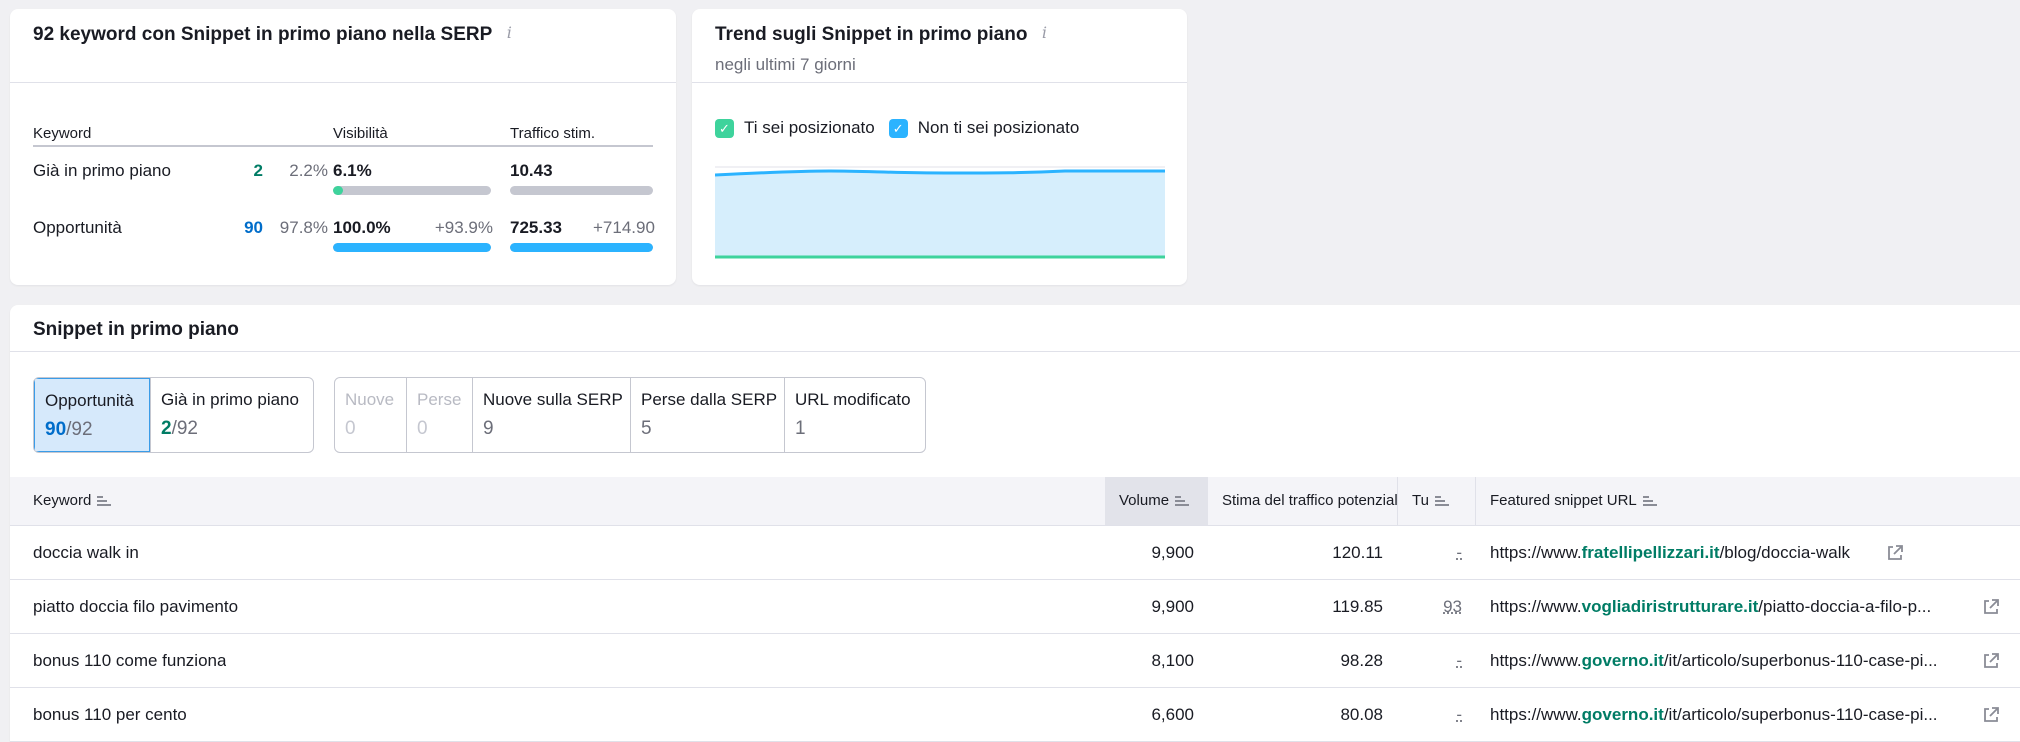 Image resolution: width=2020 pixels, height=742 pixels. Describe the element at coordinates (439, 415) in the screenshot. I see `tab-lost: Perse 0` at that location.